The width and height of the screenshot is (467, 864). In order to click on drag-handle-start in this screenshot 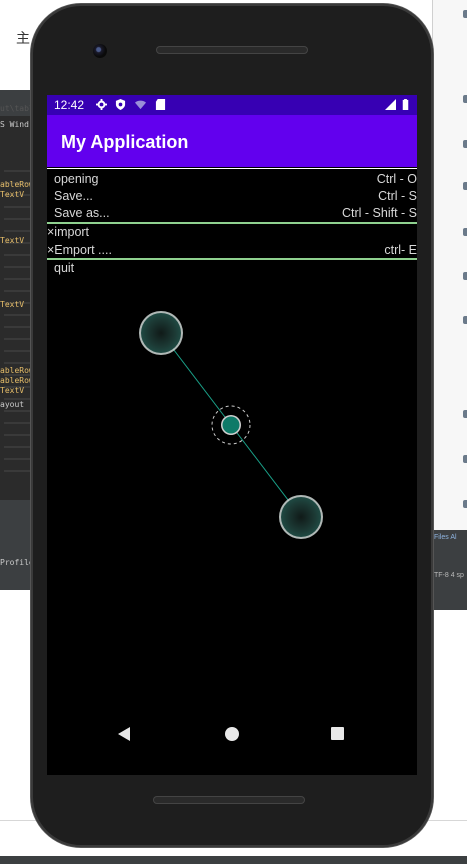, I will do `click(161, 333)`.